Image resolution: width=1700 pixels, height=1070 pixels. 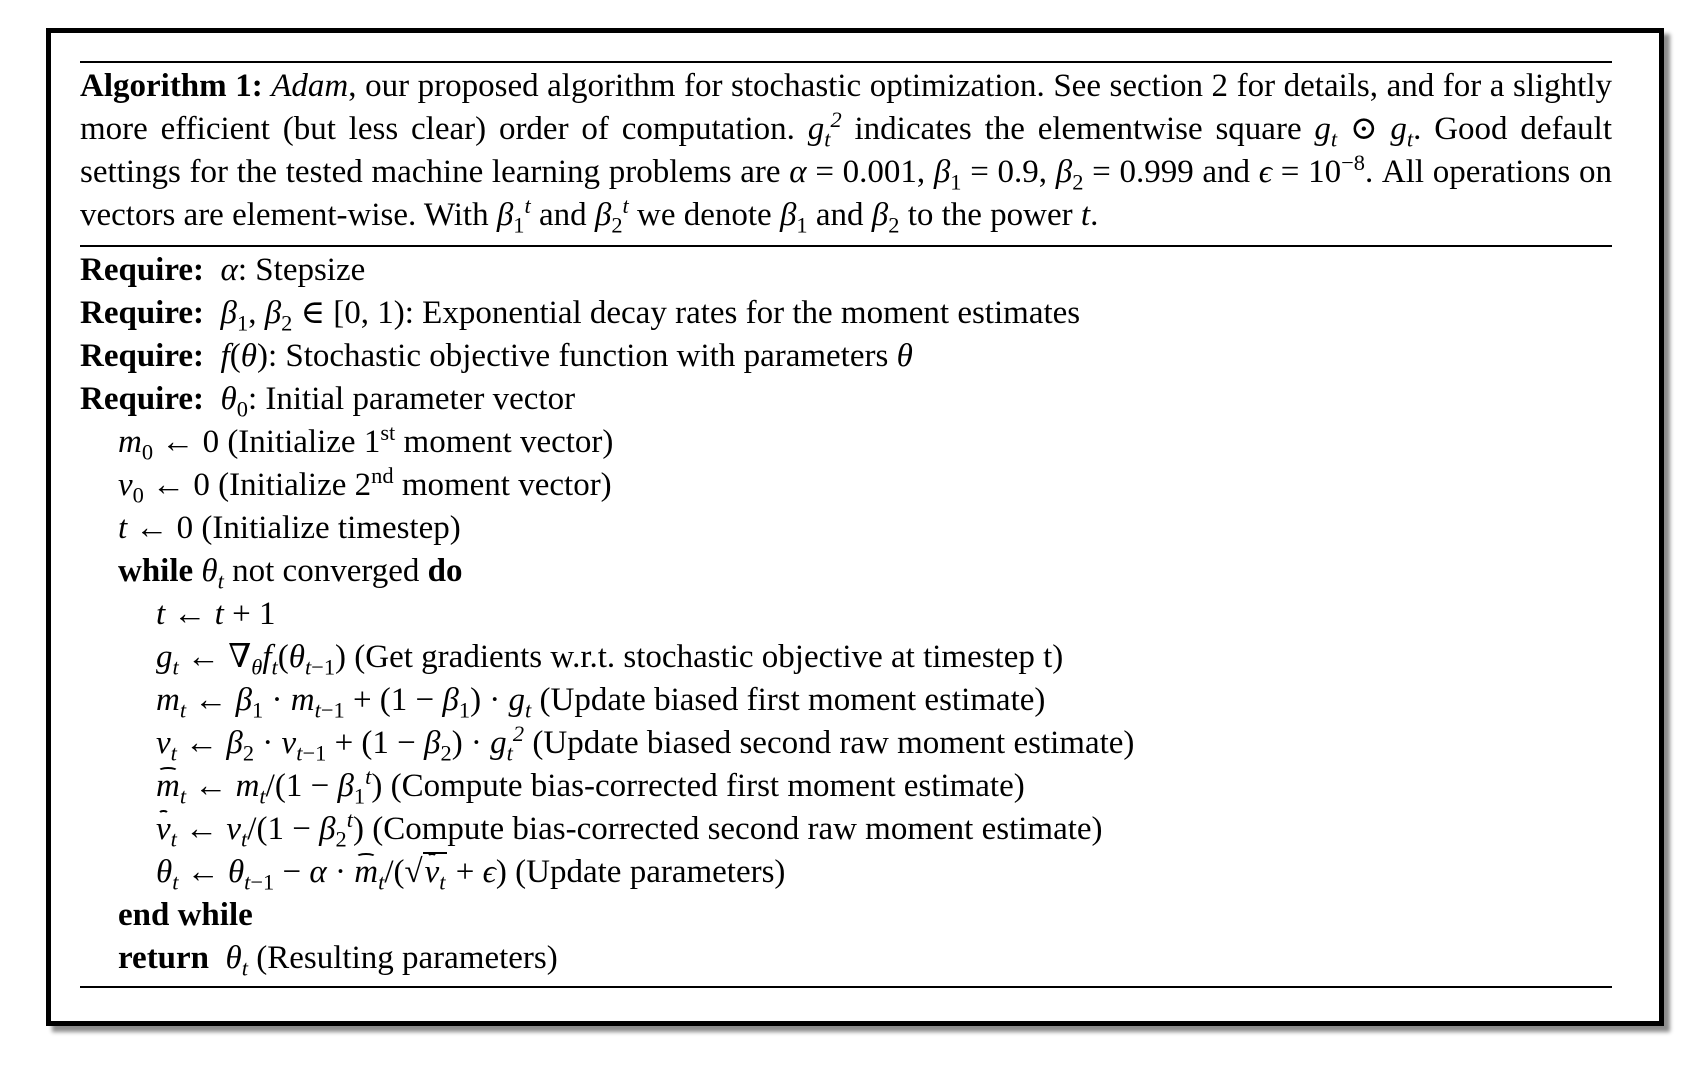 I want to click on algorithm-name: Adam, so click(x=310, y=86).